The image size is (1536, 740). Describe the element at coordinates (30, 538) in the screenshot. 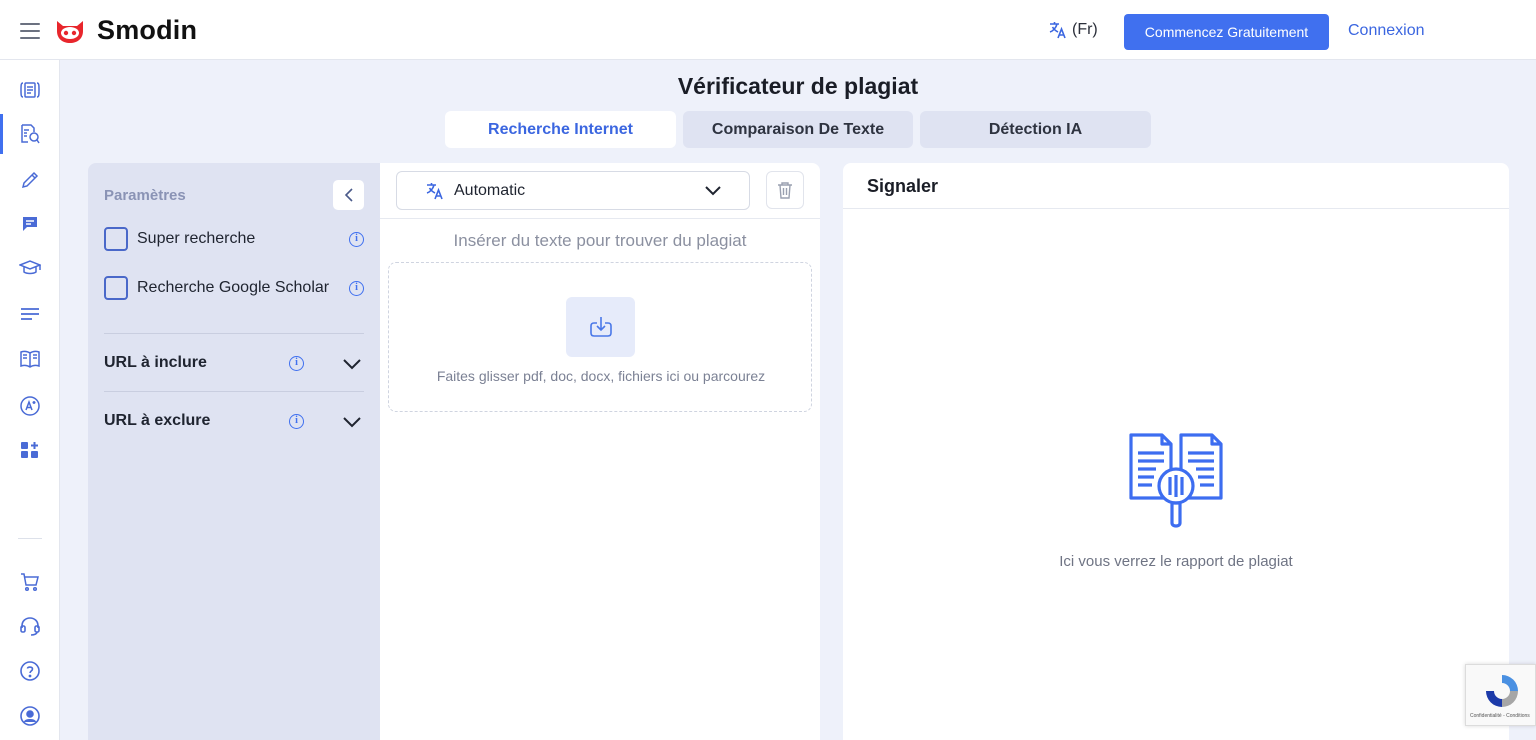

I see `sidebar-divider` at that location.